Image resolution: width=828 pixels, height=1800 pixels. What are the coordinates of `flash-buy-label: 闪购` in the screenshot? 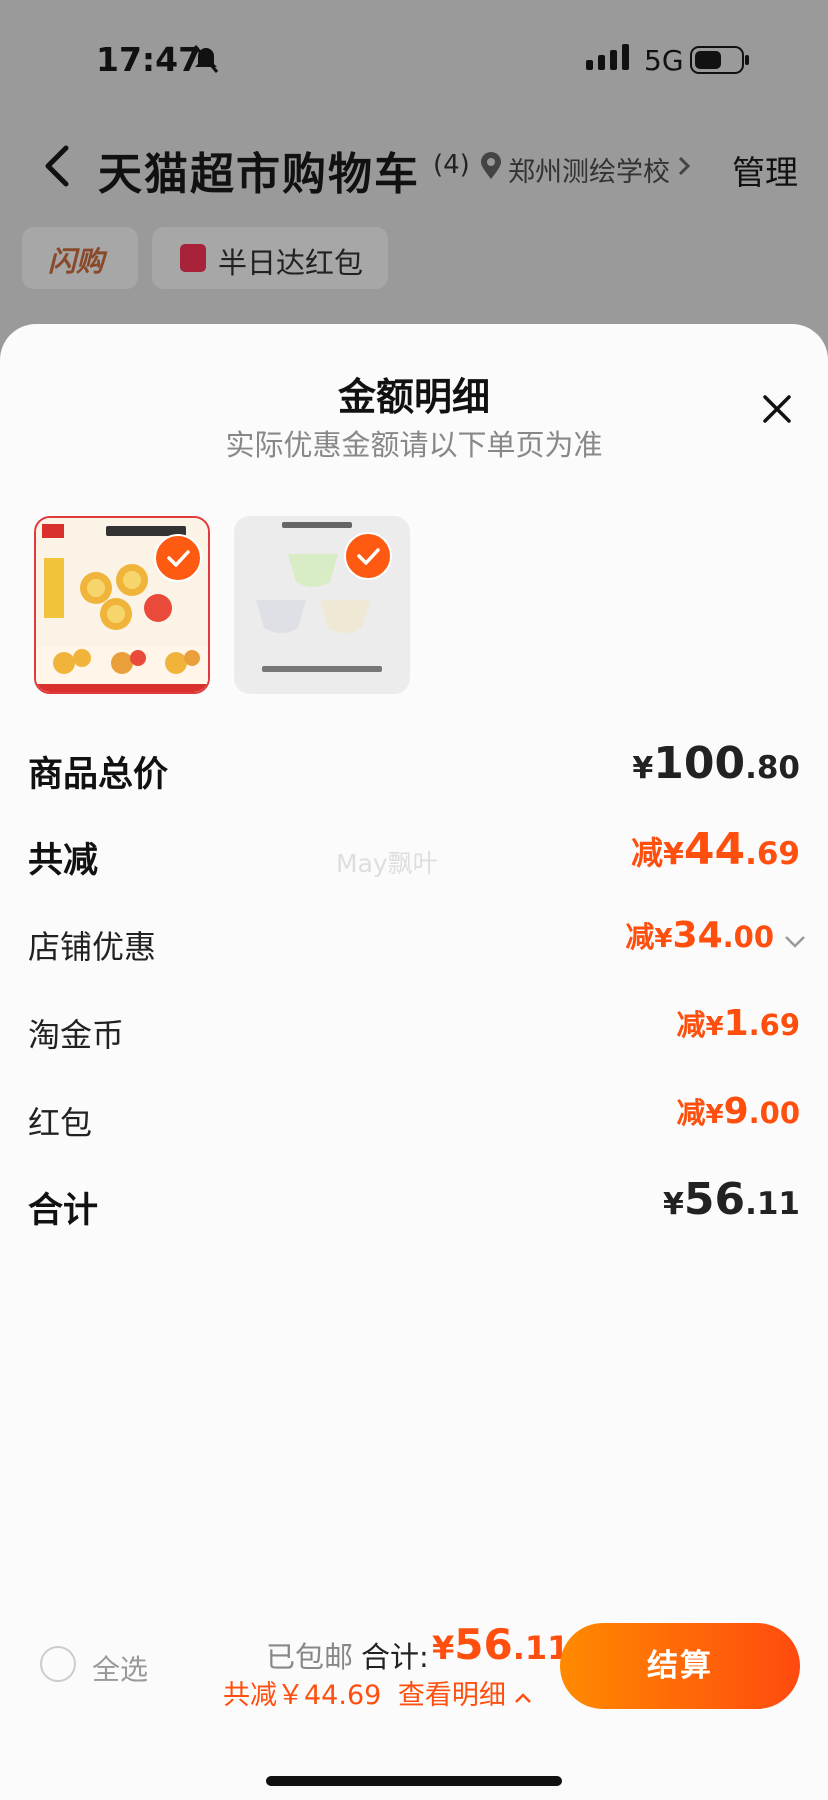 It's located at (76, 261).